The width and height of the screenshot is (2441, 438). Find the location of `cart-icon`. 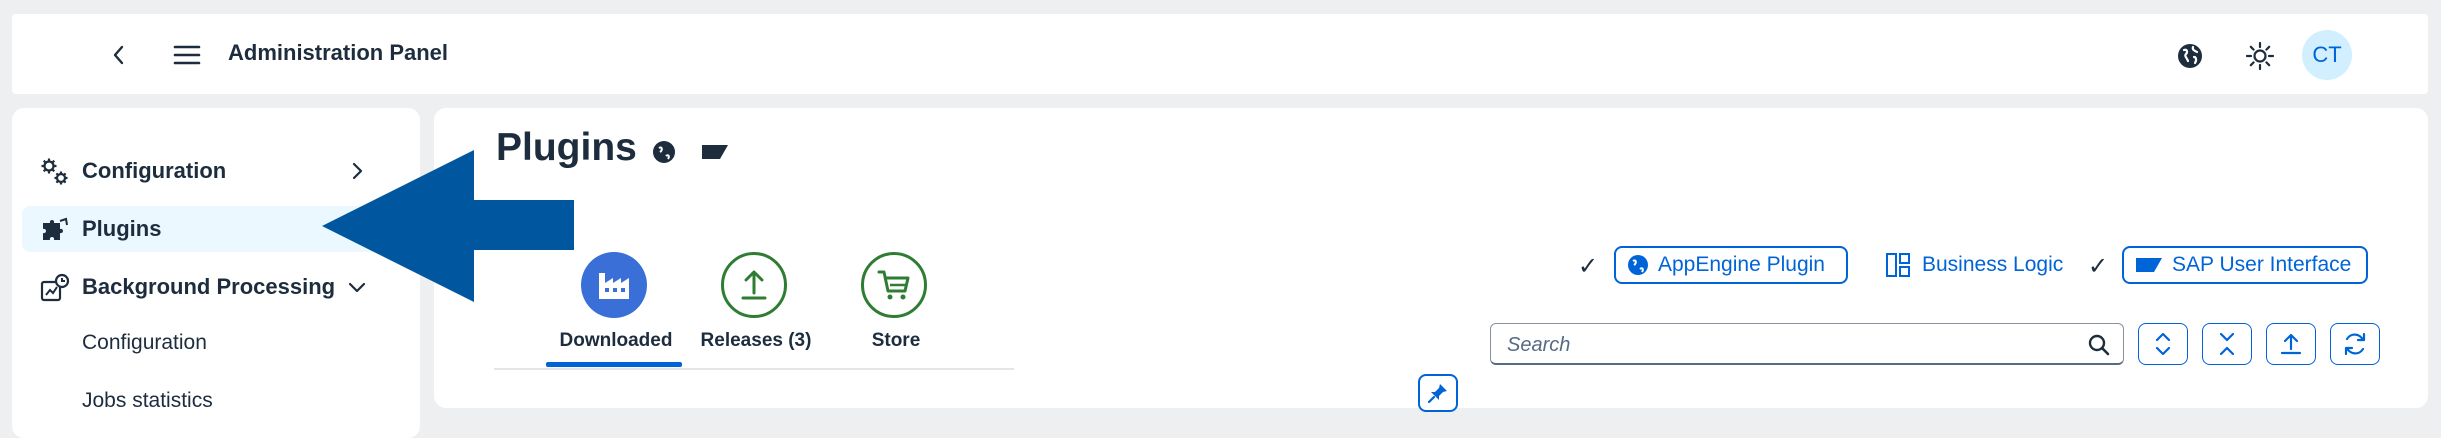

cart-icon is located at coordinates (893, 285).